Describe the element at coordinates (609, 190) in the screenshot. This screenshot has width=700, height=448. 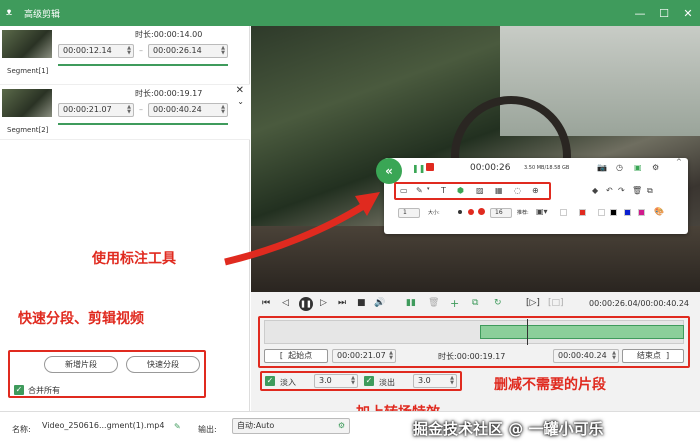
I see `undo-icon: ↶` at that location.